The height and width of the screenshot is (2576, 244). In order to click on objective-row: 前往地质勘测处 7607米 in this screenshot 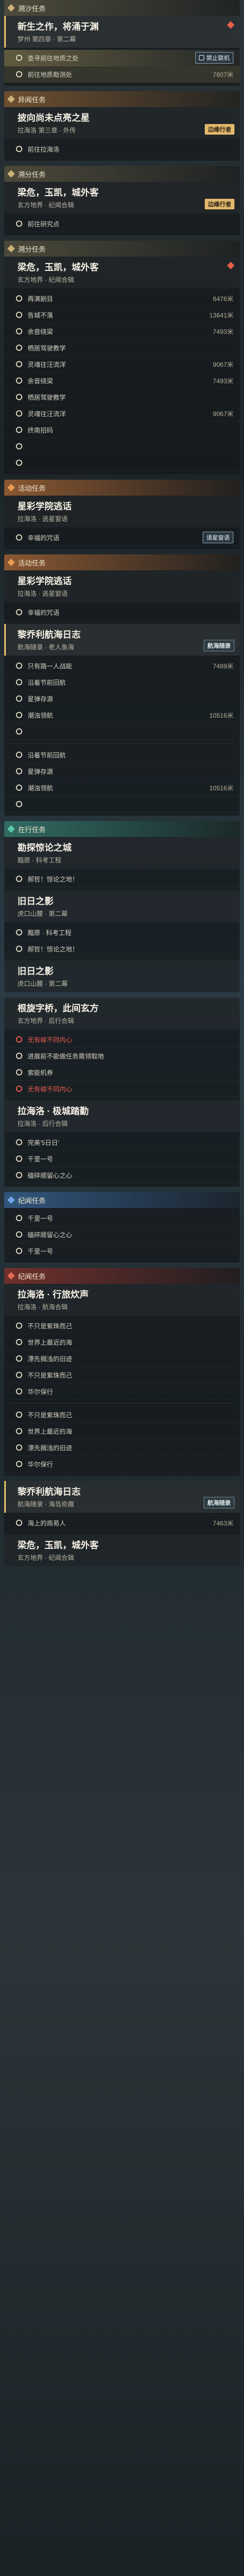, I will do `click(122, 74)`.